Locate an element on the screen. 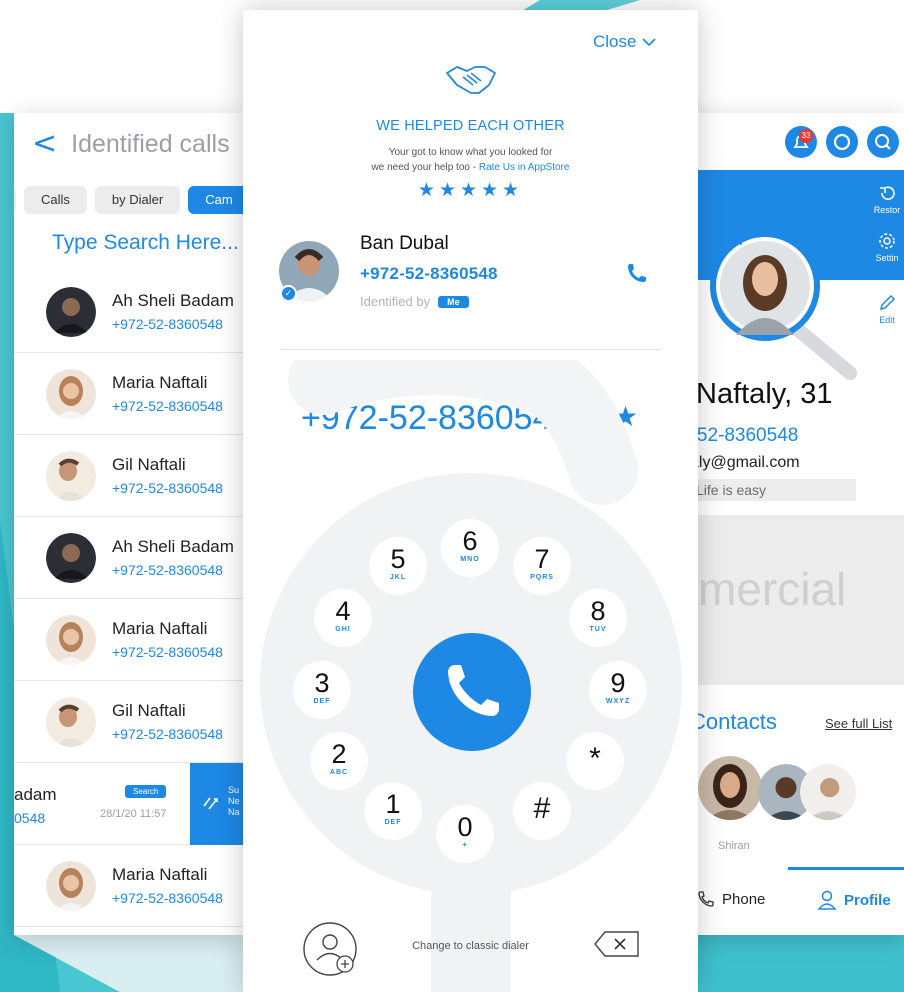 This screenshot has width=904, height=992. key-digit: 7 is located at coordinates (542, 559).